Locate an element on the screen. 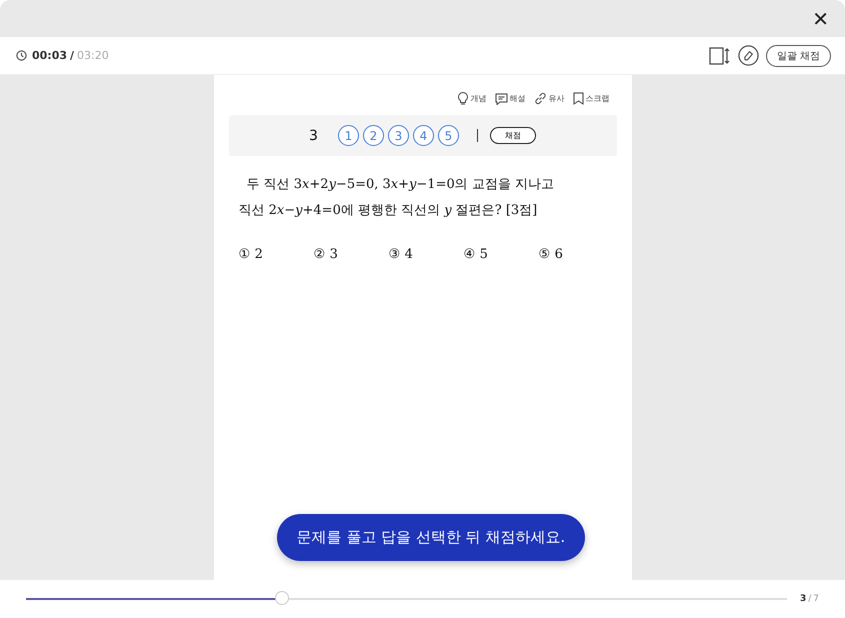 The height and width of the screenshot is (618, 845). answer-choice: 2 is located at coordinates (373, 135).